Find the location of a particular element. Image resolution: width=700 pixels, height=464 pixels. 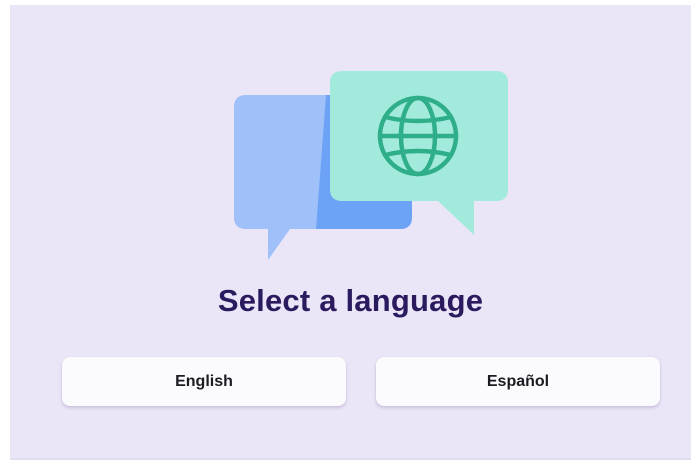

english-button-label: English is located at coordinates (204, 381).